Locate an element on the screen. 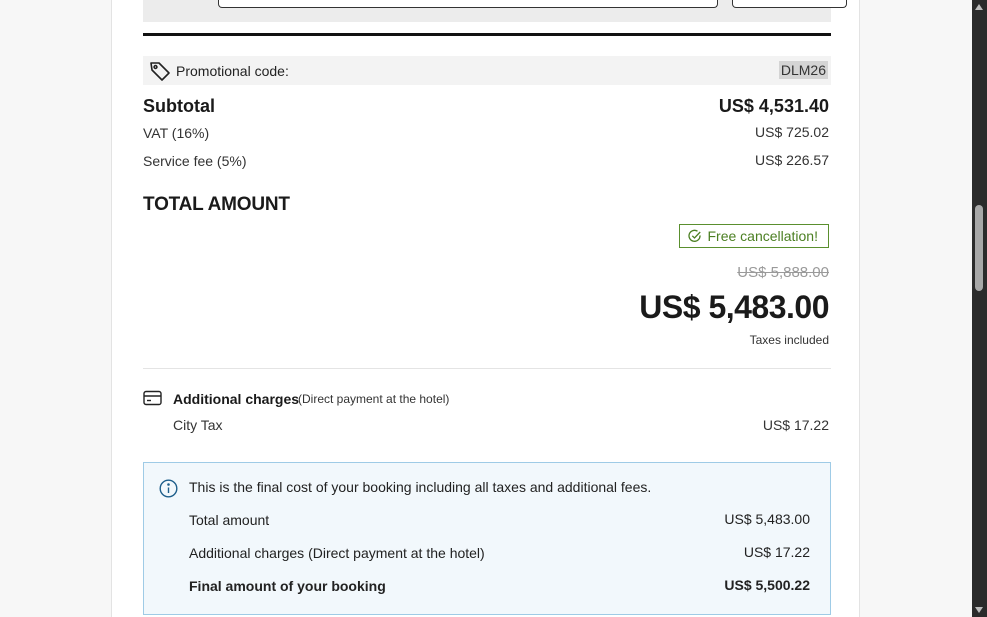 This screenshot has height=617, width=987. service-fee-value: US$ 226.57 is located at coordinates (792, 160).